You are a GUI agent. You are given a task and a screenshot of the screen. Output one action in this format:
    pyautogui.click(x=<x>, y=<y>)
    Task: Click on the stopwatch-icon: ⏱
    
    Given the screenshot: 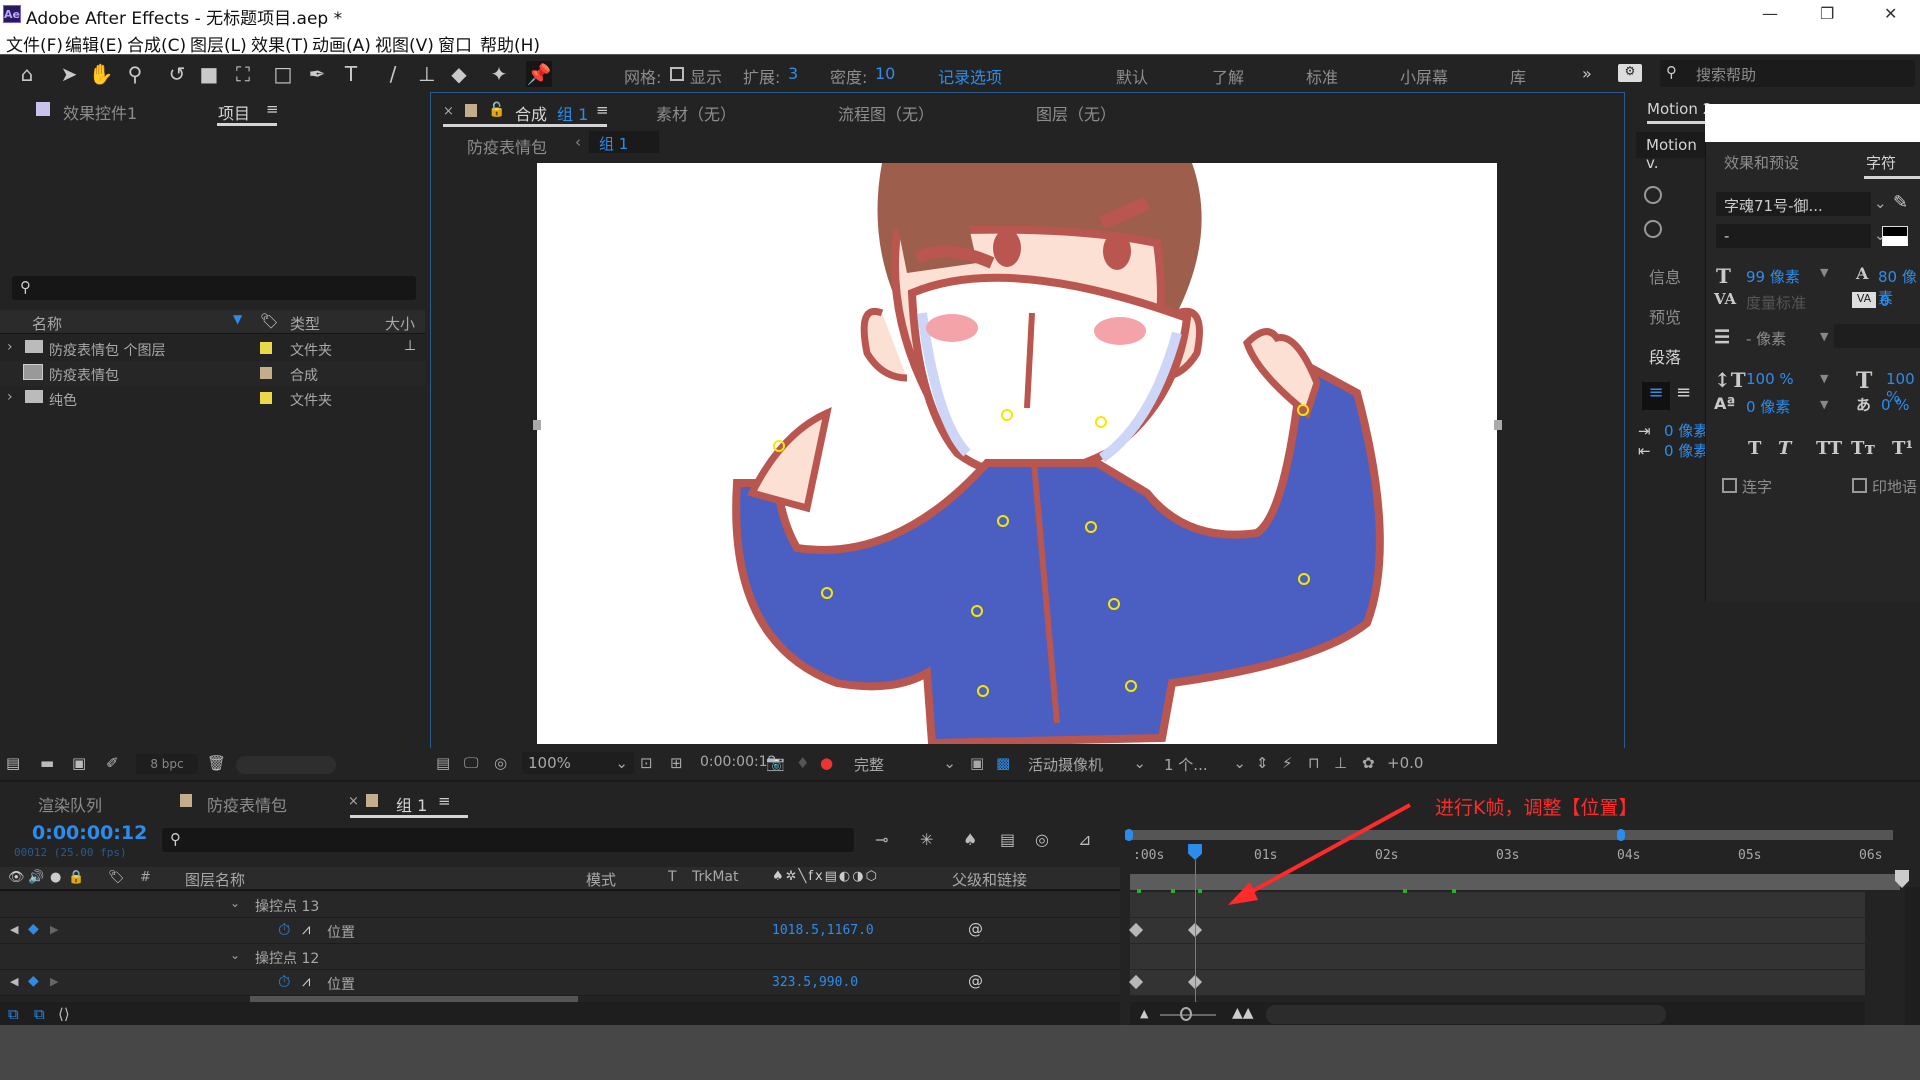 What is the action you would take?
    pyautogui.click(x=284, y=930)
    